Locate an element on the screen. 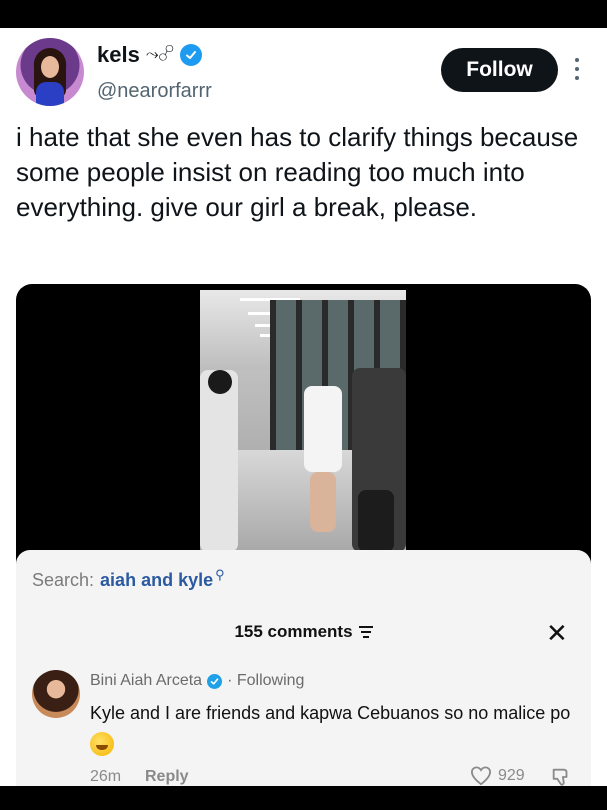 Image resolution: width=607 pixels, height=810 pixels. like-count: 929 is located at coordinates (511, 775).